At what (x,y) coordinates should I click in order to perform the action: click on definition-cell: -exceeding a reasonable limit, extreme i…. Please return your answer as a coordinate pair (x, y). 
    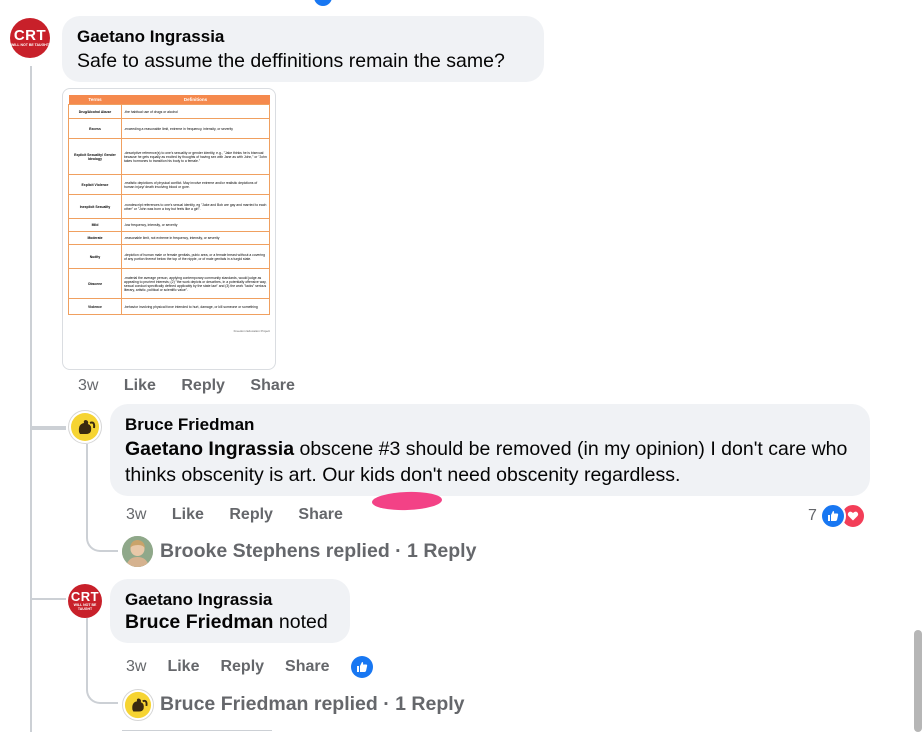
    Looking at the image, I should click on (195, 128).